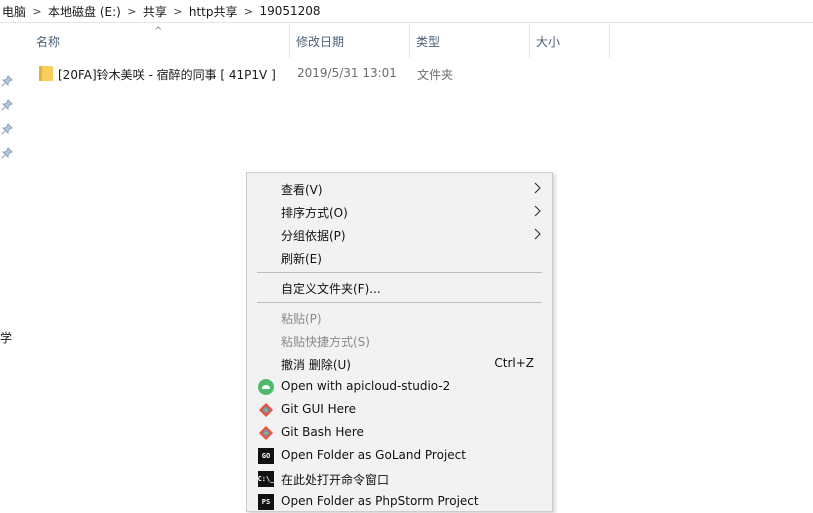 Image resolution: width=813 pixels, height=513 pixels. Describe the element at coordinates (9, 264) in the screenshot. I see `nav-pane: 学` at that location.